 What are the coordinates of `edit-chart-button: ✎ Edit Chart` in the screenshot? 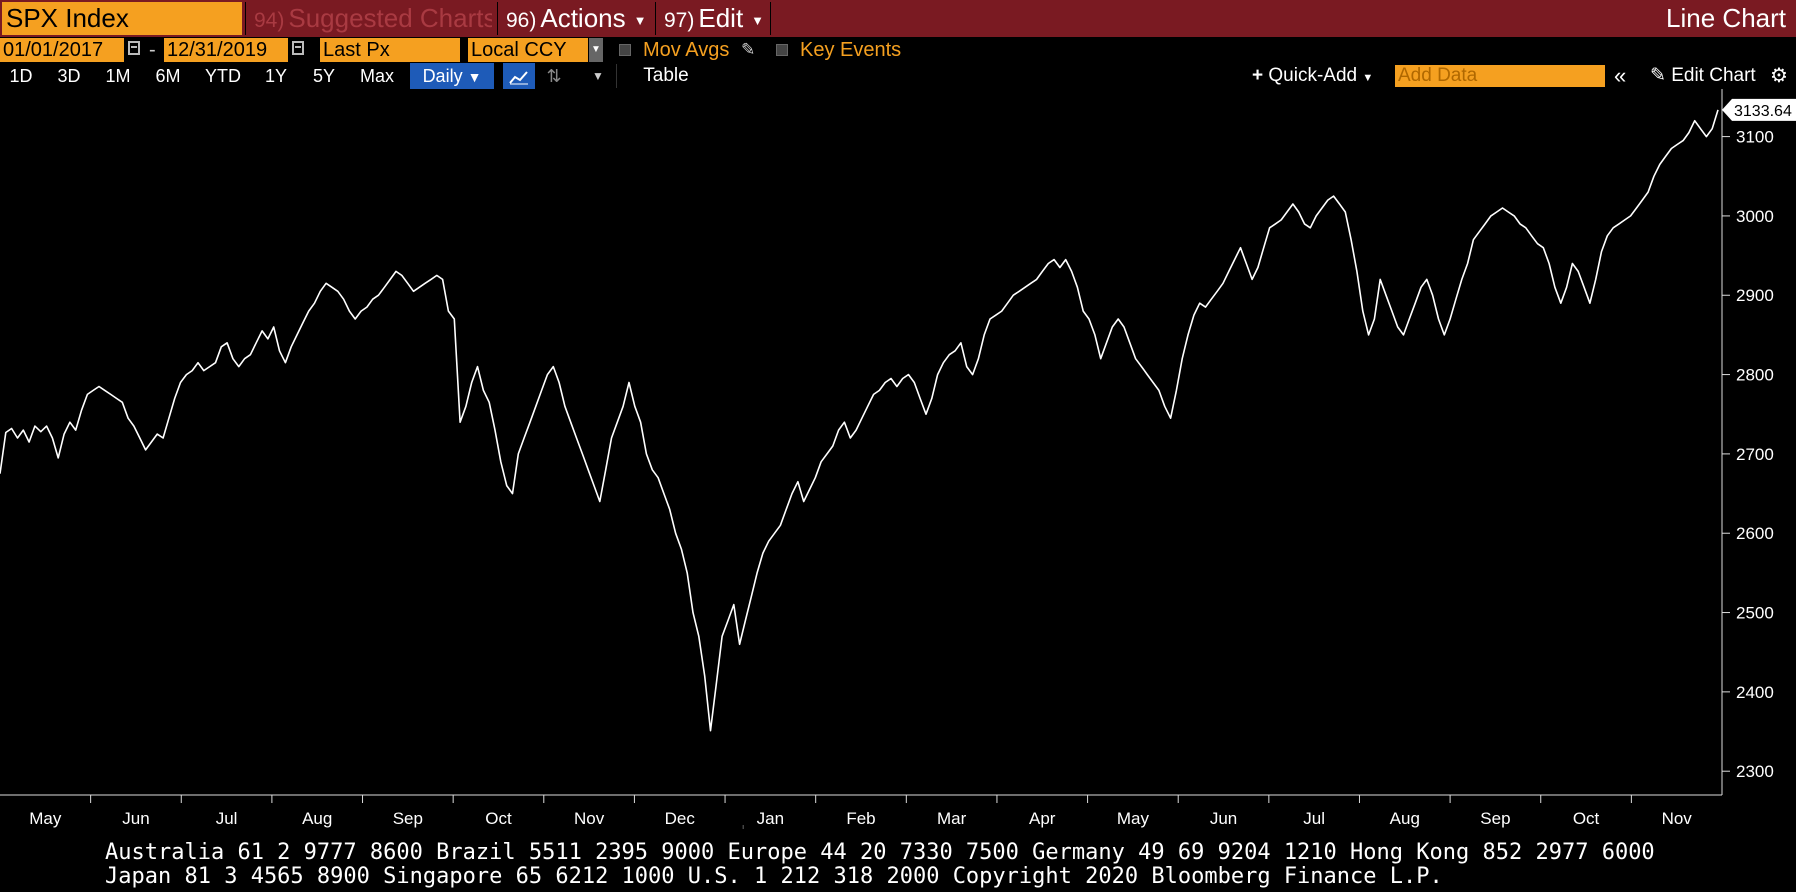 It's located at (1703, 76).